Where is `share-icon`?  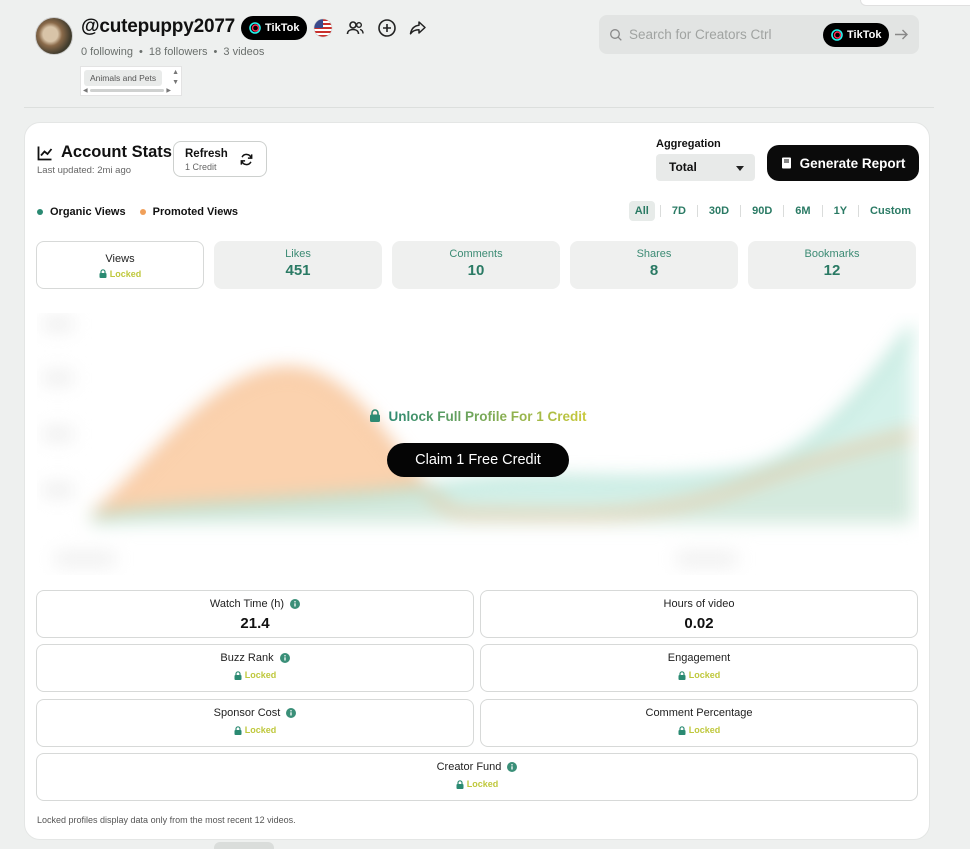 share-icon is located at coordinates (418, 28).